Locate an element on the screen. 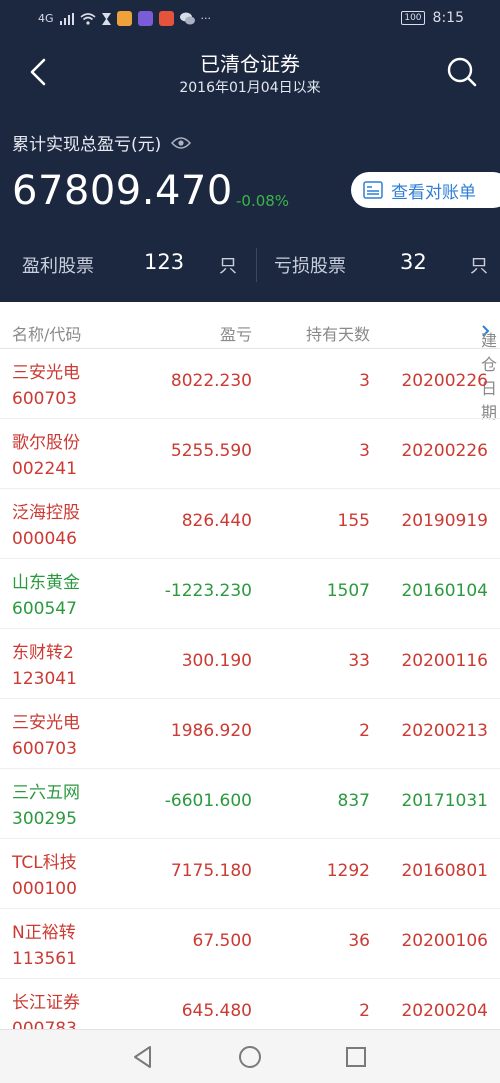  table-row: 泛海控股 000046 826.440 155 20190919 is located at coordinates (250, 524).